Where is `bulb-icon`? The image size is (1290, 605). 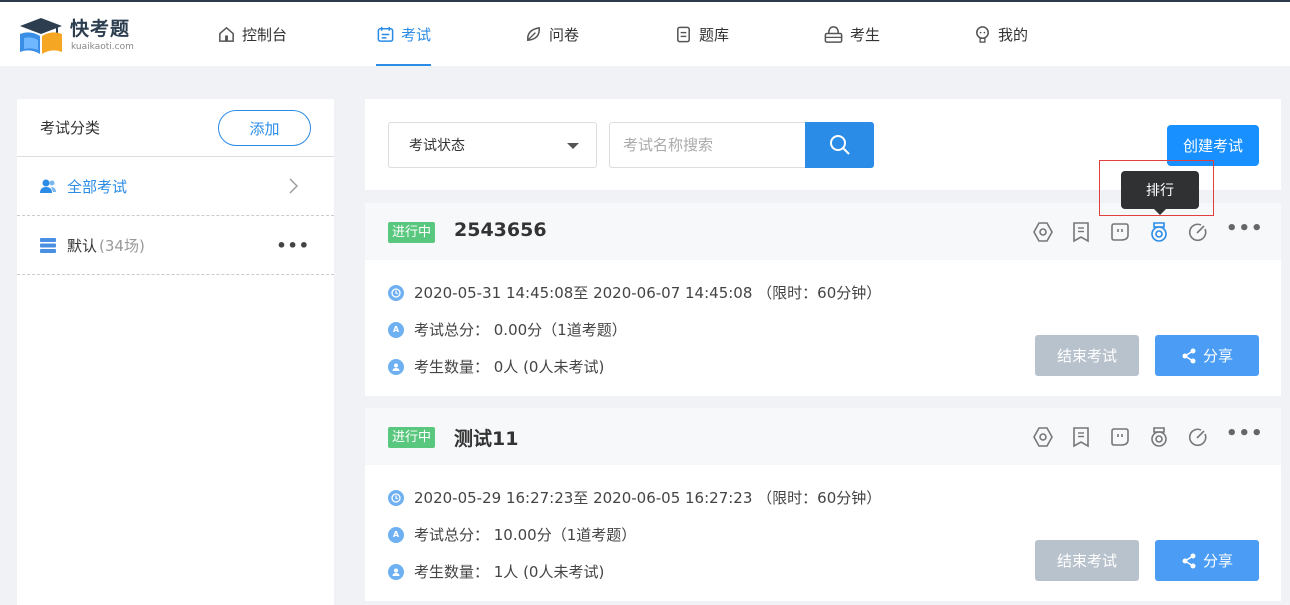 bulb-icon is located at coordinates (982, 34).